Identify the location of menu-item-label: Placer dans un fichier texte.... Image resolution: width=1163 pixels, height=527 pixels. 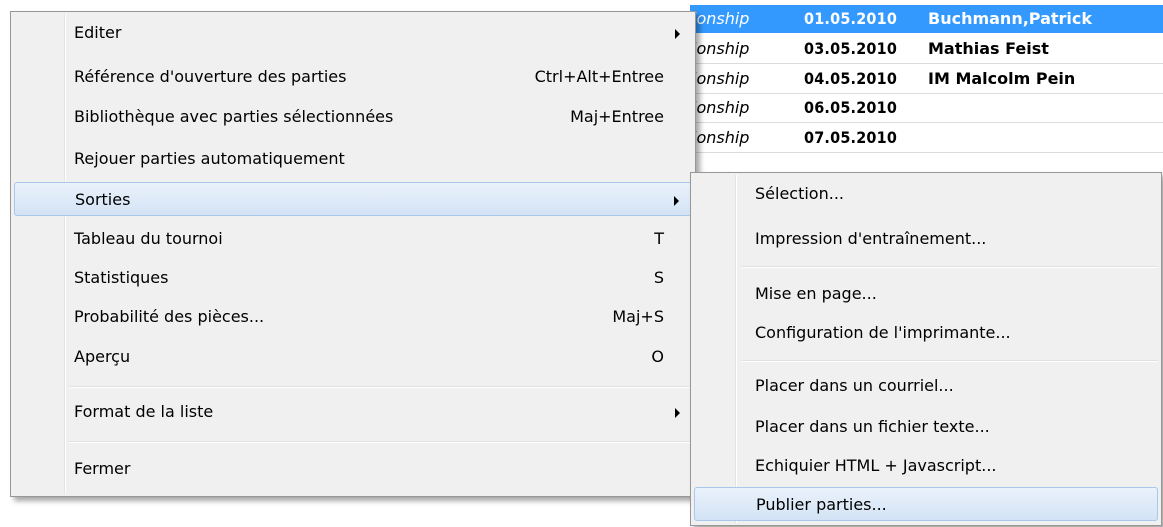
(872, 426).